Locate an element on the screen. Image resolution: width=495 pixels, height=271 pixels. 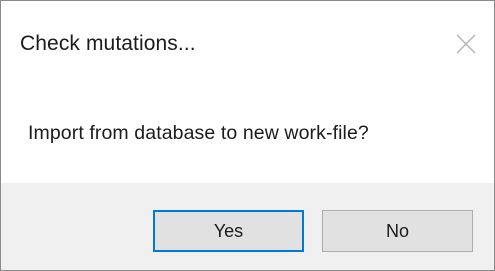
dialog-message: Import from database to new work-file? is located at coordinates (198, 133).